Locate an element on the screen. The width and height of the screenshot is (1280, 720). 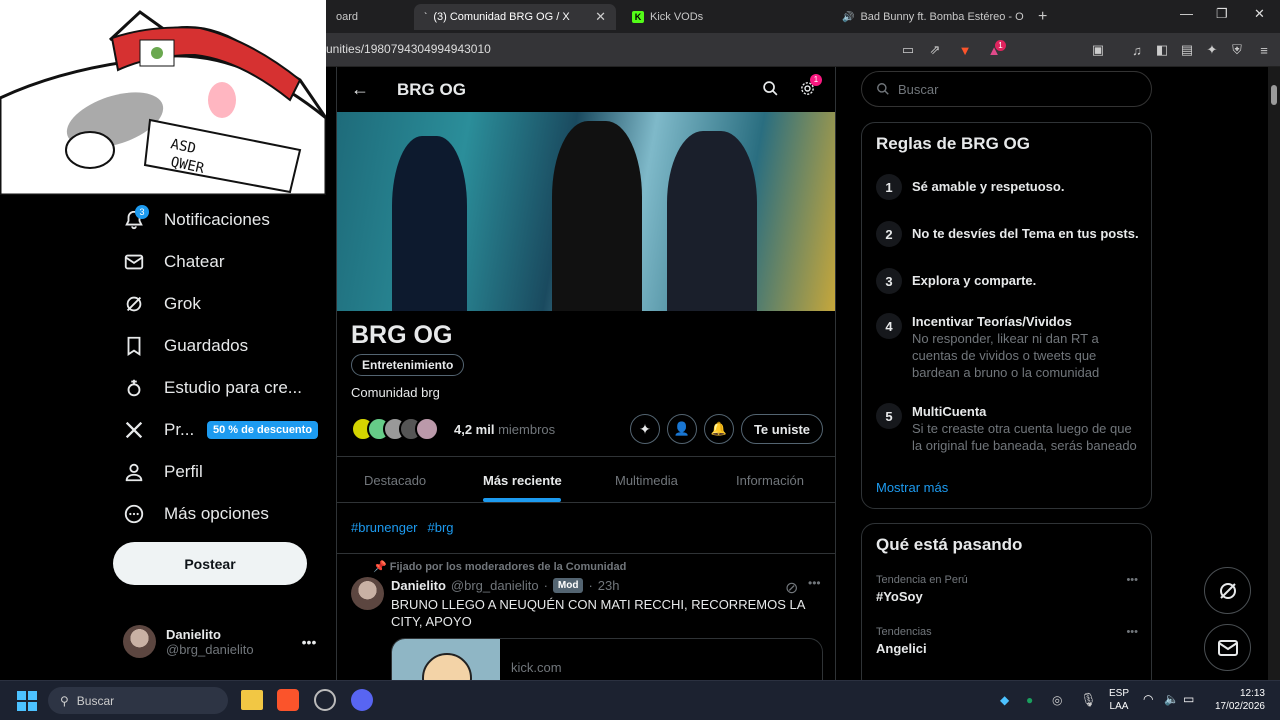
sidebar-item-chat: Chatear is located at coordinates (173, 262).